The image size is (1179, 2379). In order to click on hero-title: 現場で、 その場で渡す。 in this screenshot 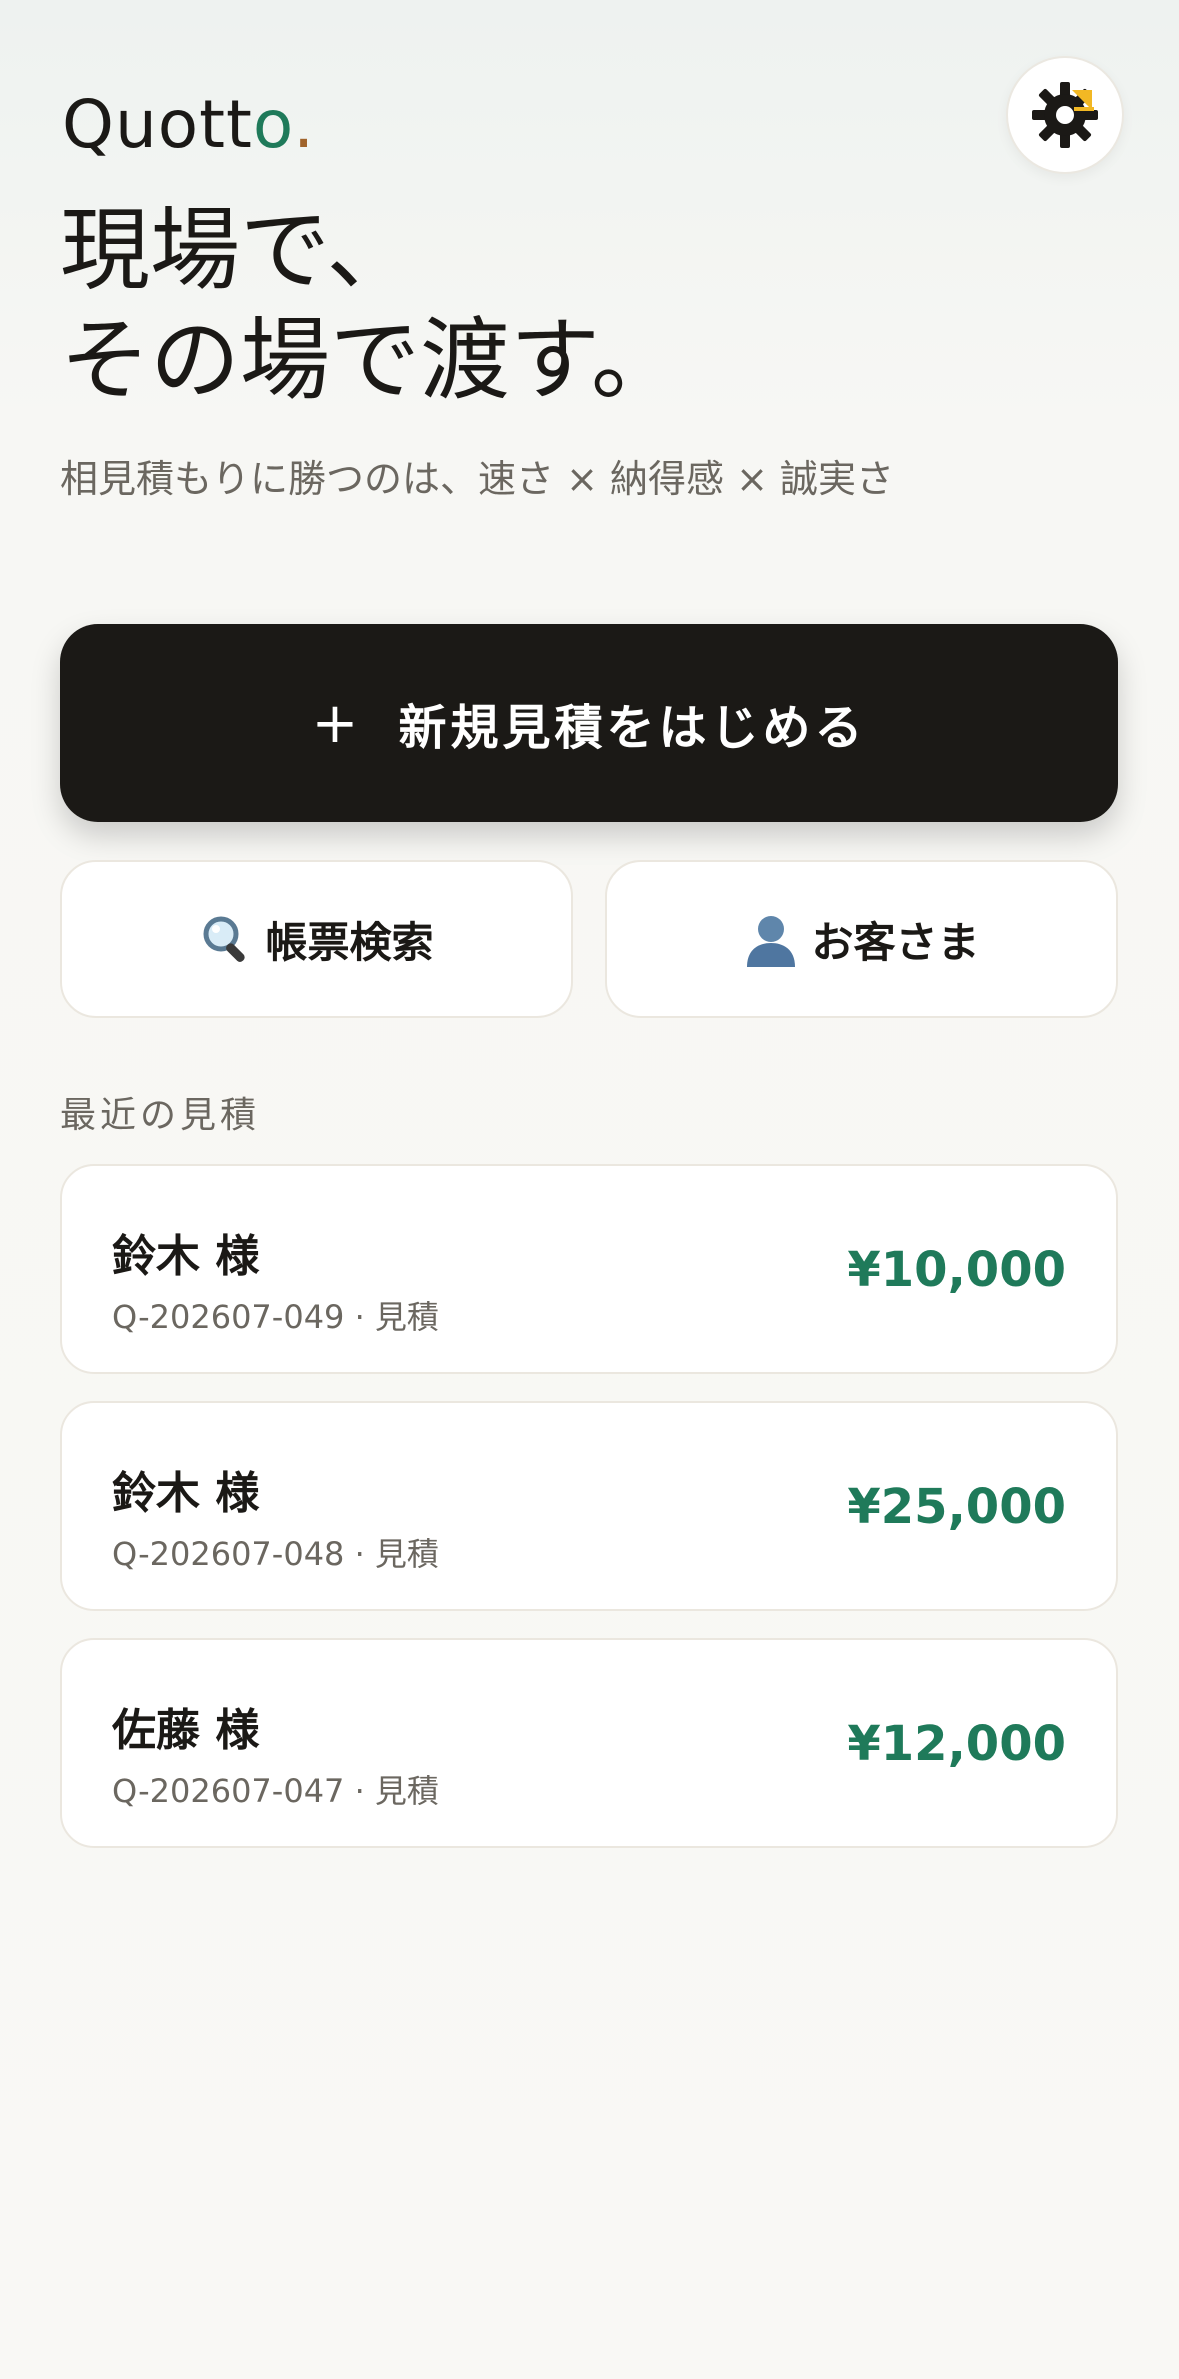, I will do `click(370, 306)`.